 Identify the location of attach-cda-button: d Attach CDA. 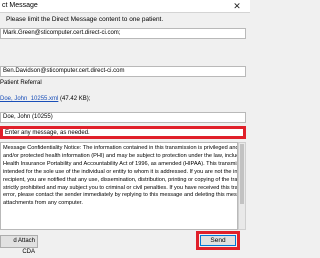
(19, 245).